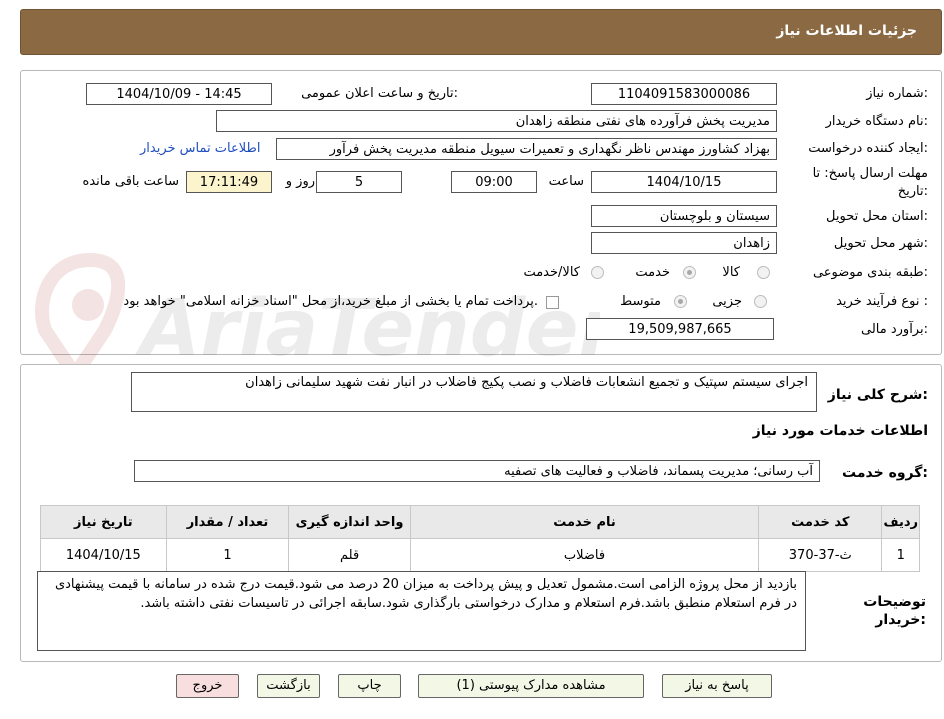  What do you see at coordinates (680, 301) in the screenshot?
I see `process-radio-medium` at bounding box center [680, 301].